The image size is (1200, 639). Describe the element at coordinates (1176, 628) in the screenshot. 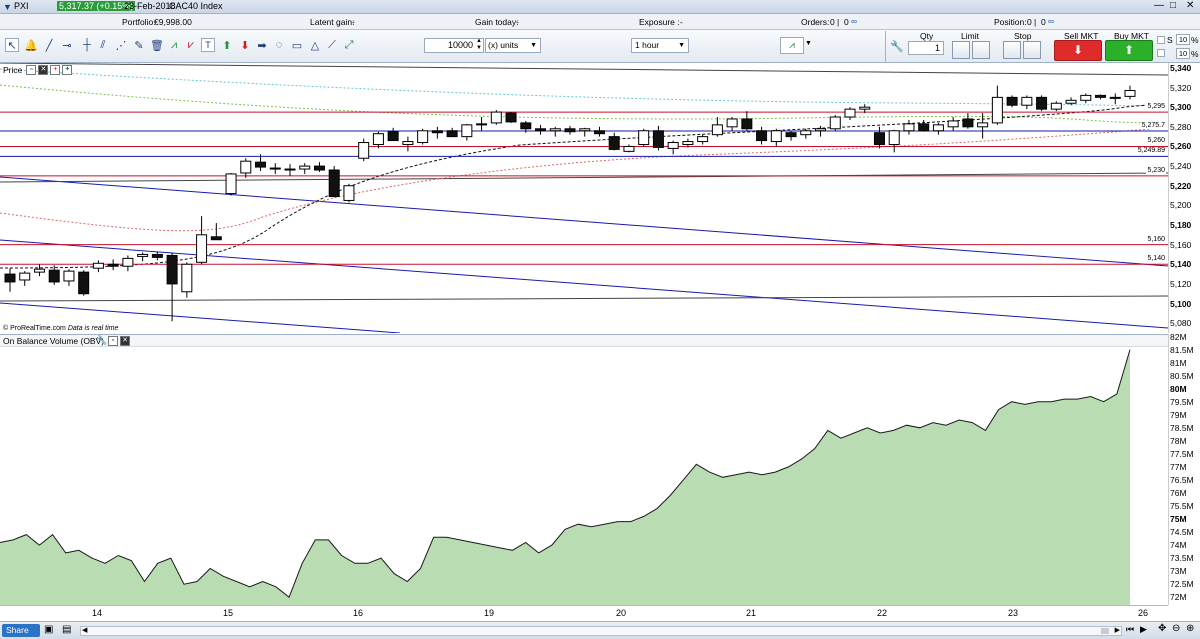

I see `zoom-out-icon: ⊖` at that location.